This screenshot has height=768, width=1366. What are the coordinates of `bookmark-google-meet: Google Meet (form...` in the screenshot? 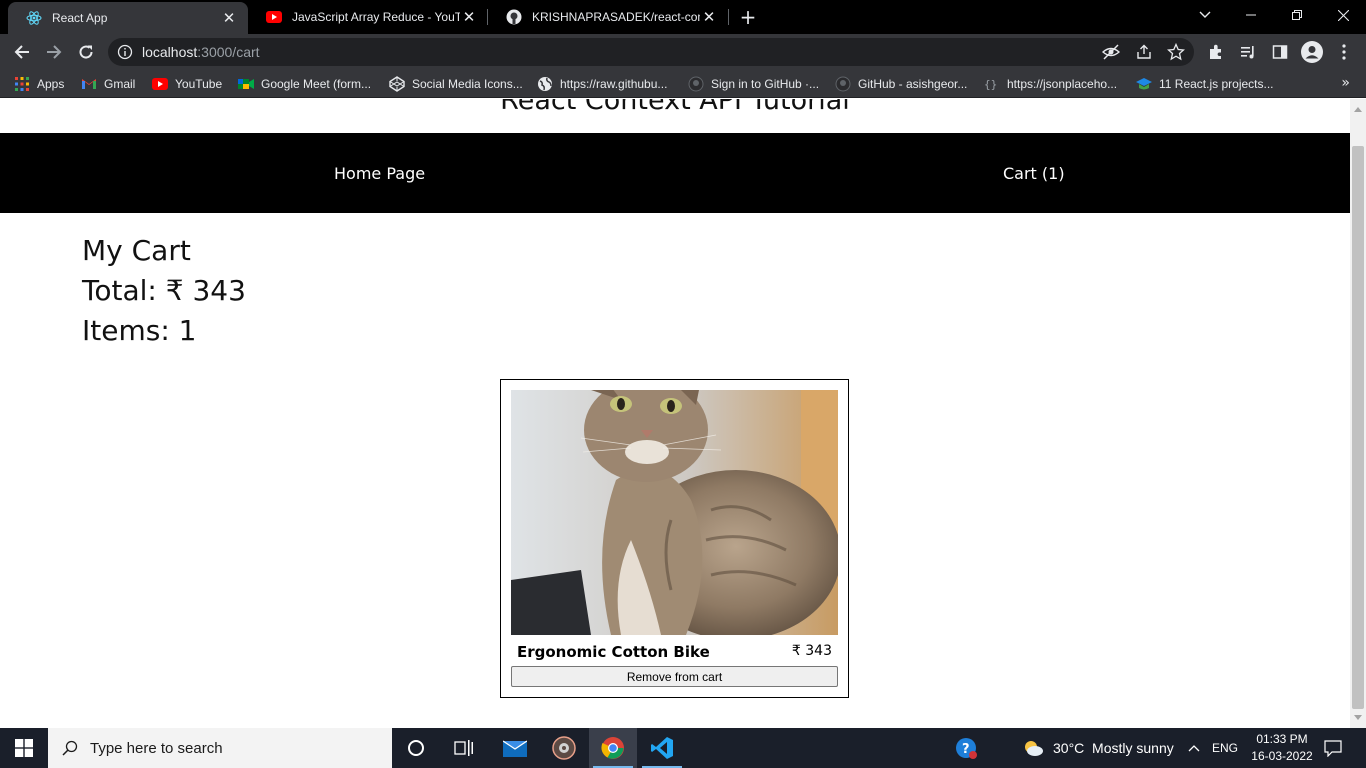 It's located at (304, 84).